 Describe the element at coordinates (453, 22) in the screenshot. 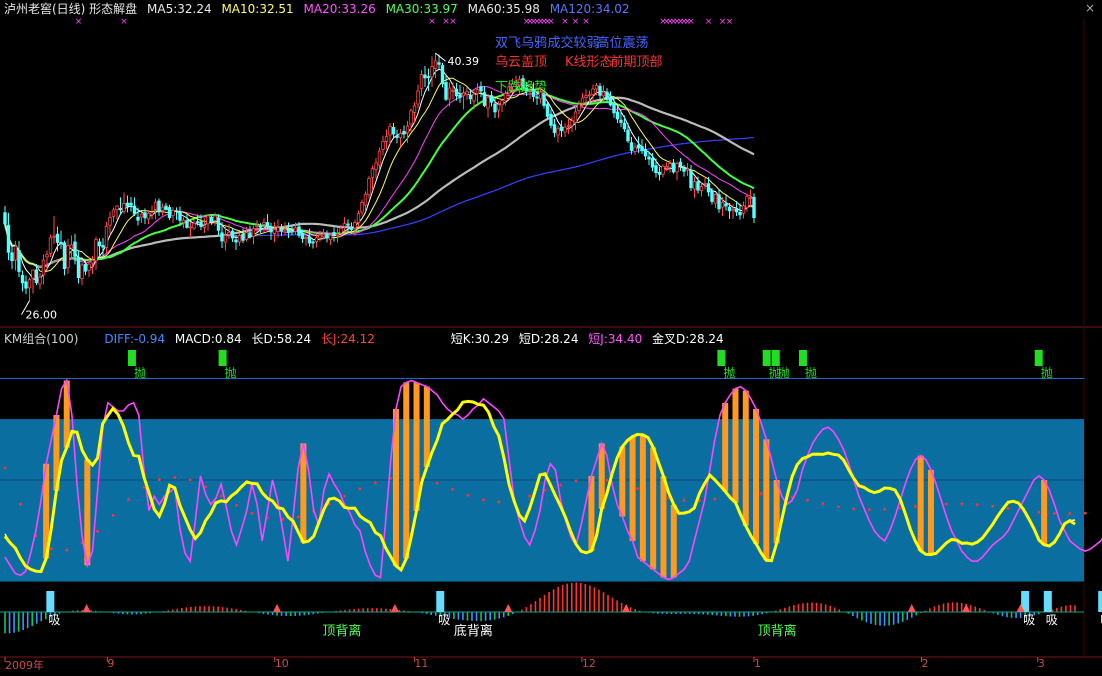

I see `top-marker-glyph: ×` at that location.